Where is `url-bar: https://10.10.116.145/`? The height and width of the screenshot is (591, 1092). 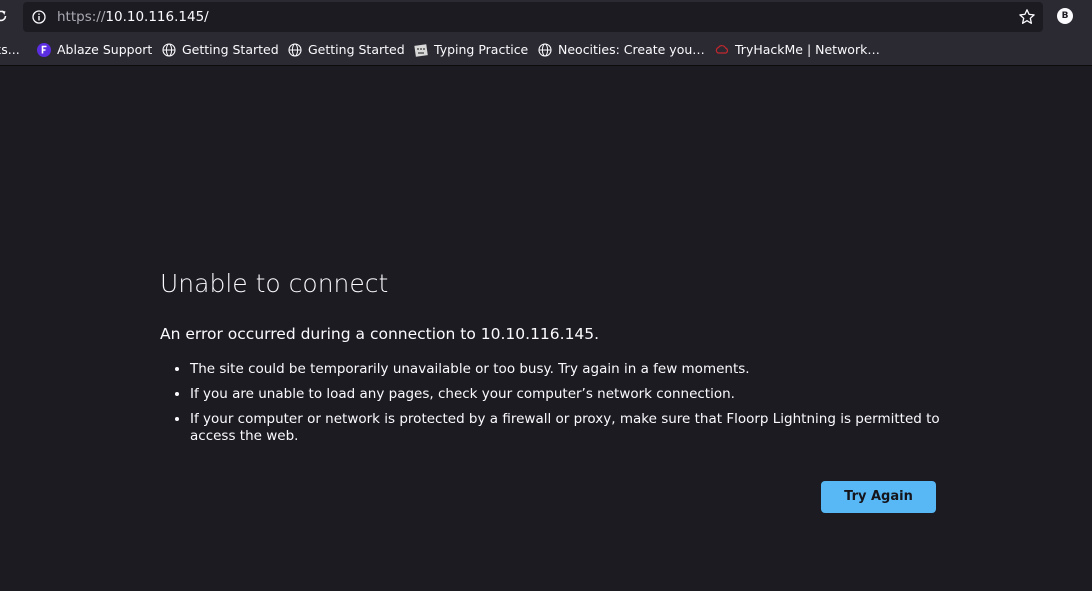 url-bar: https://10.10.116.145/ is located at coordinates (533, 17).